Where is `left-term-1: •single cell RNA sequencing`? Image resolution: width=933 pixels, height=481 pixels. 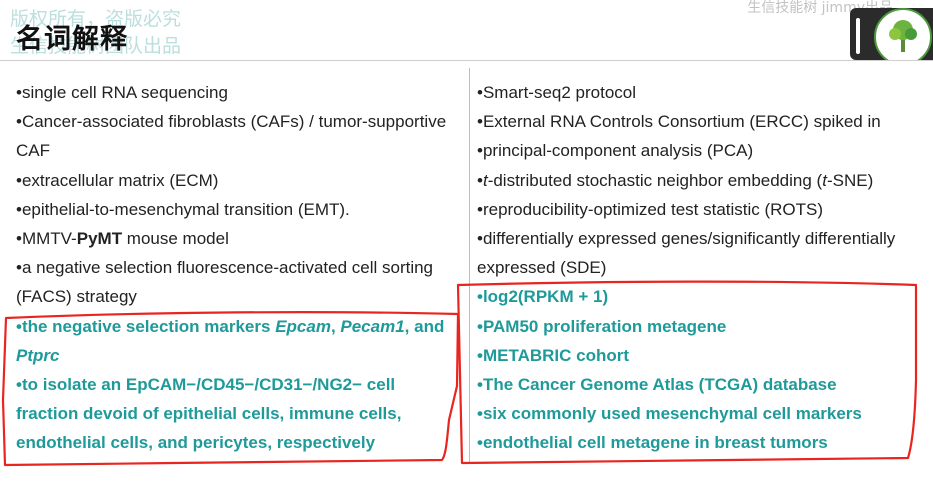
left-term-1: •single cell RNA sequencing is located at coordinates (122, 92).